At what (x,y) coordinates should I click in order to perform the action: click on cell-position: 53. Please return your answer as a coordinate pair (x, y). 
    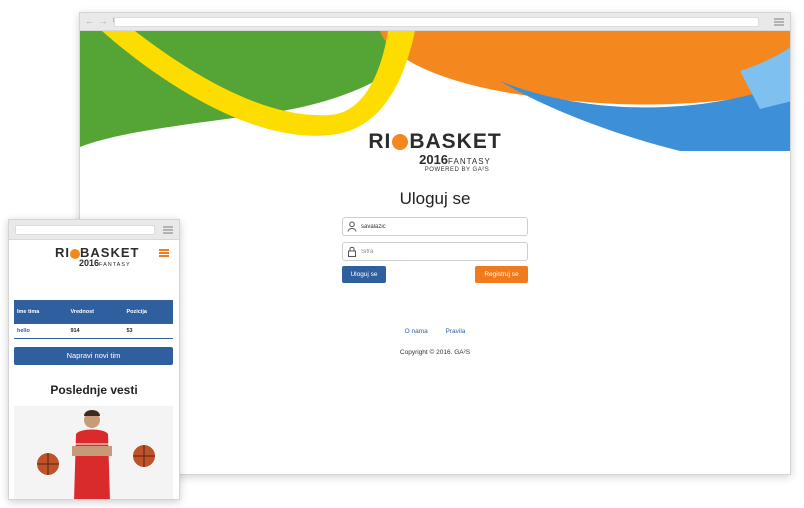
    Looking at the image, I should click on (148, 331).